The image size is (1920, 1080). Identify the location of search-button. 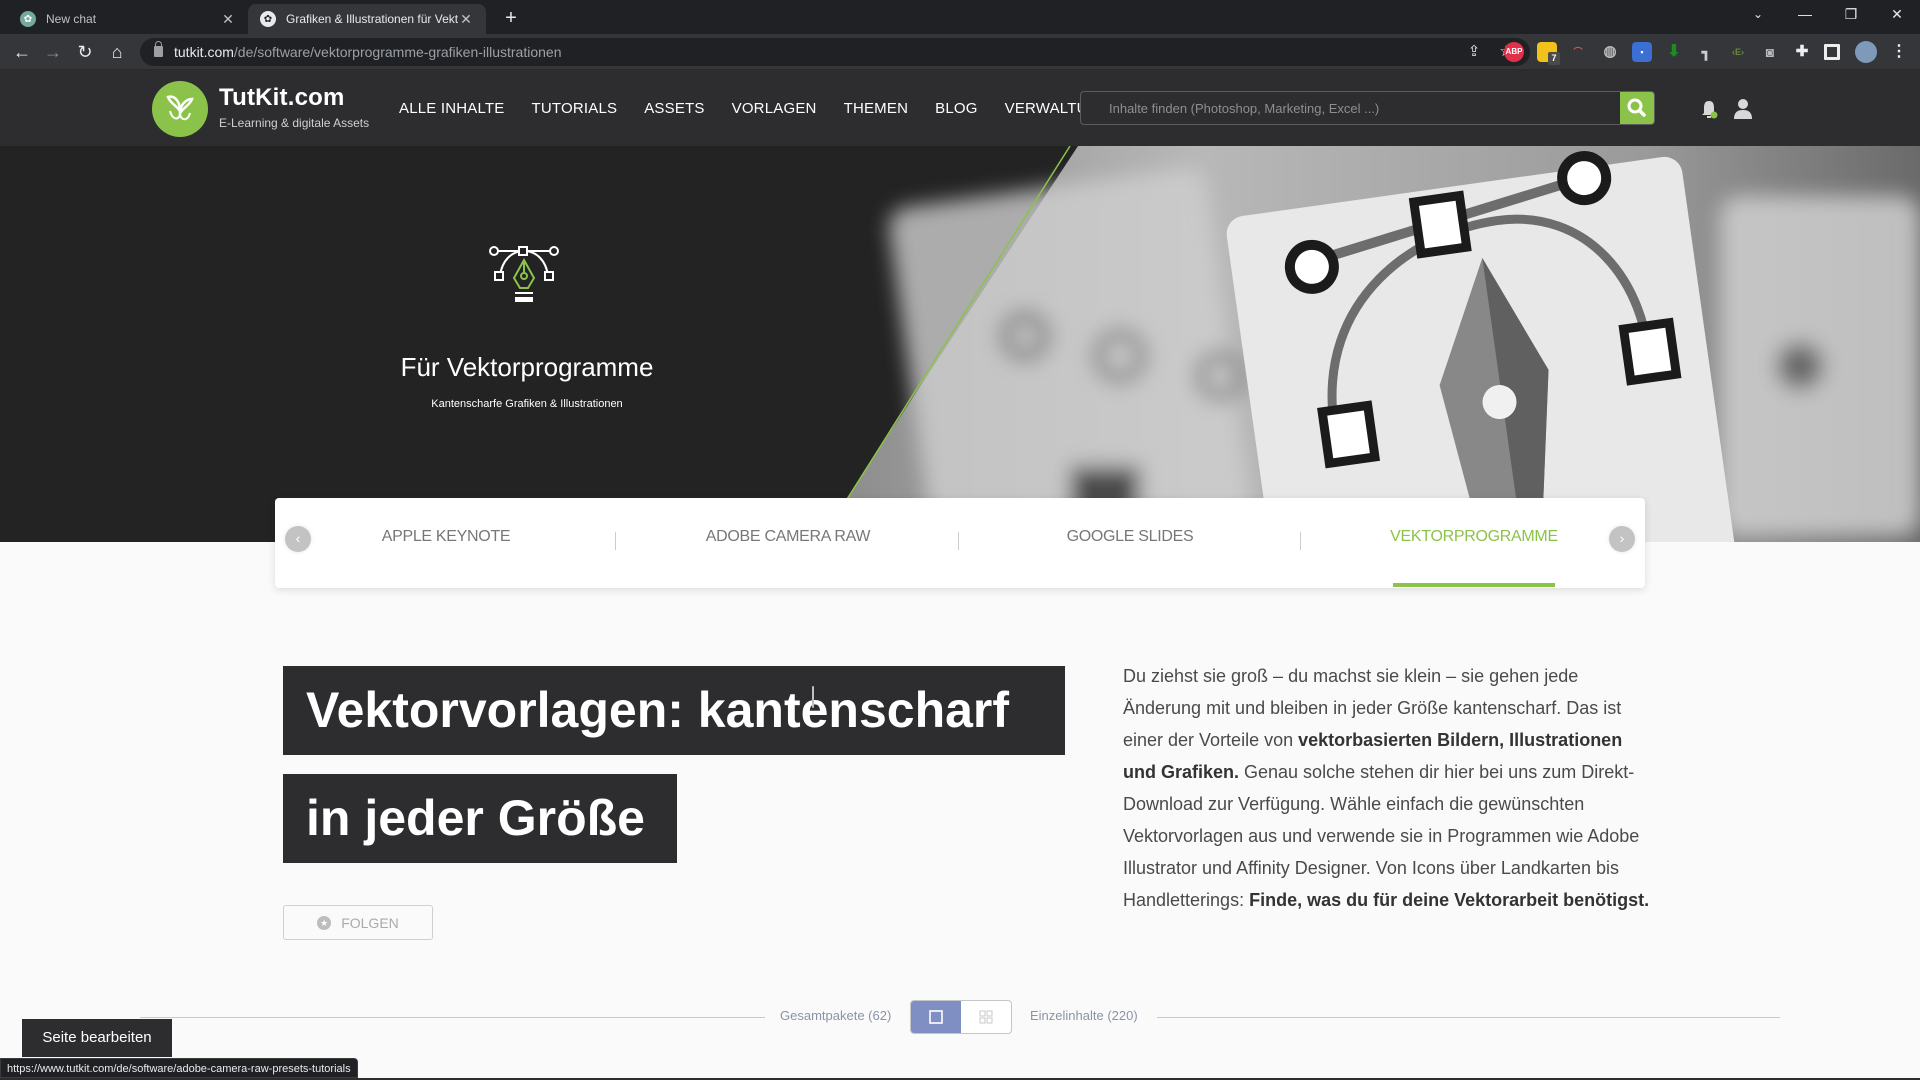
(1637, 108).